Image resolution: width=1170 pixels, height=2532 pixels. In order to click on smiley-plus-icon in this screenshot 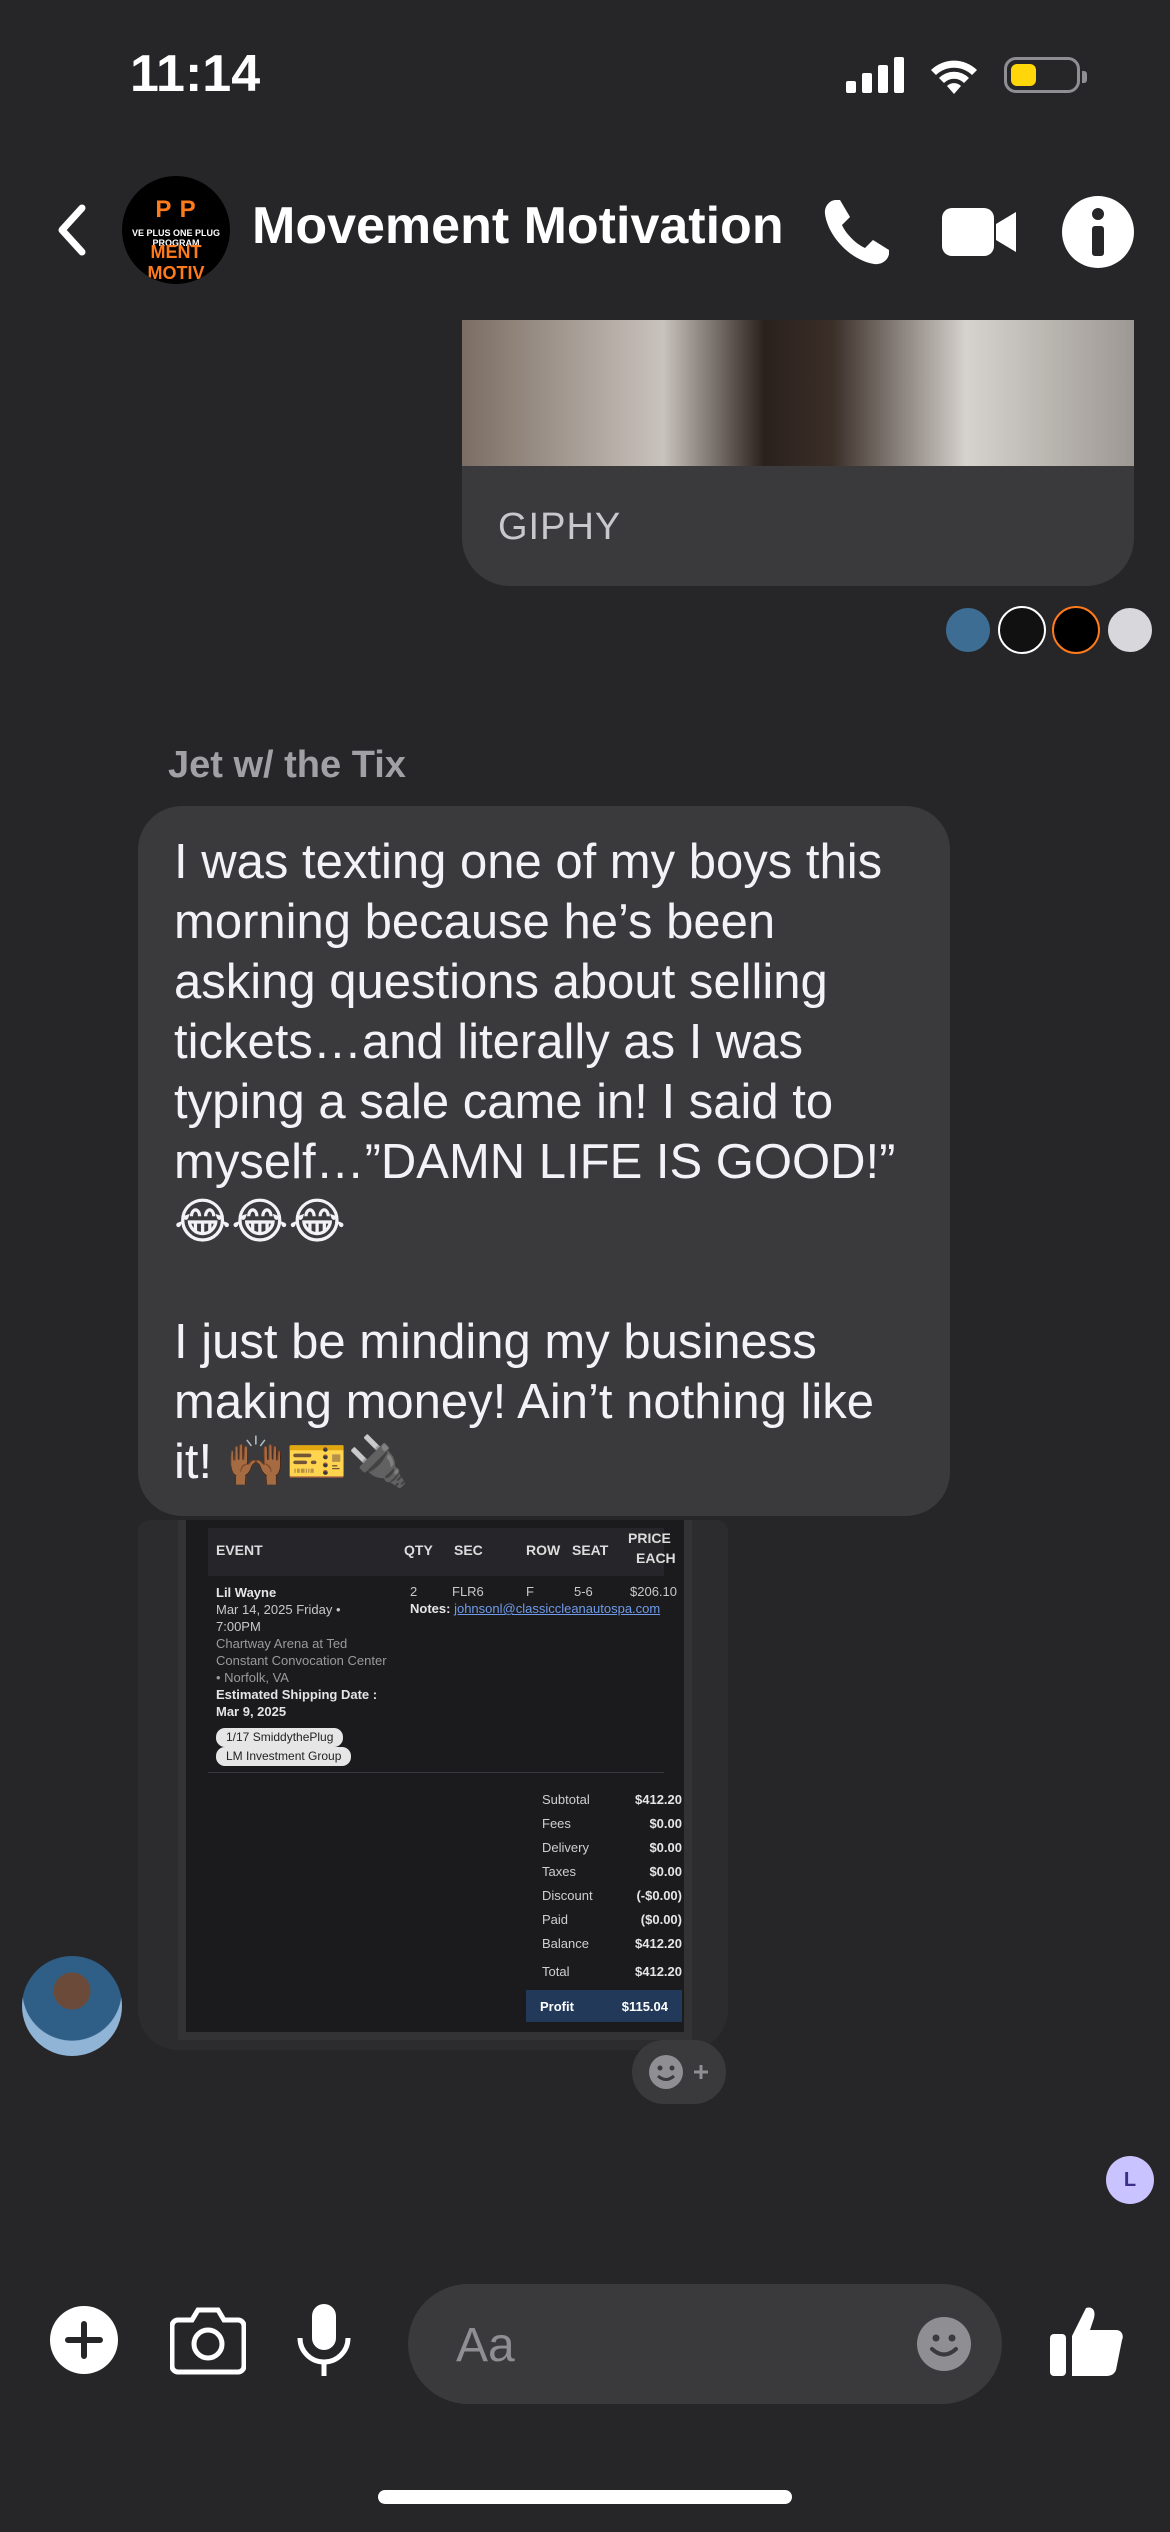, I will do `click(678, 2072)`.